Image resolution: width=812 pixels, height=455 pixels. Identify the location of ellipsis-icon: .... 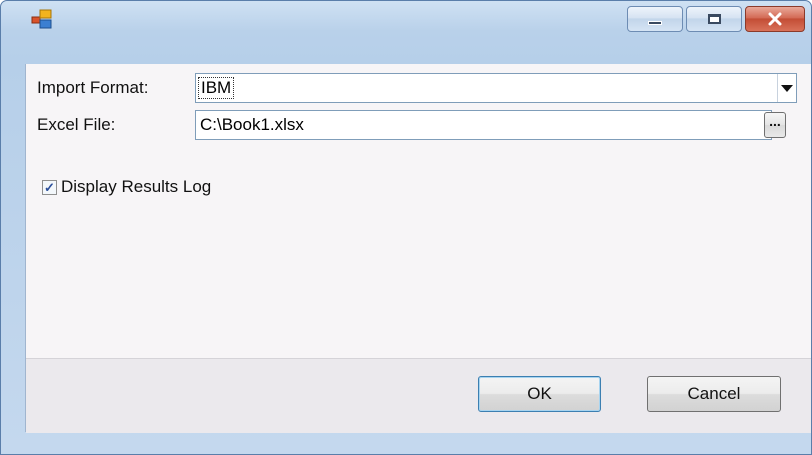
(775, 121).